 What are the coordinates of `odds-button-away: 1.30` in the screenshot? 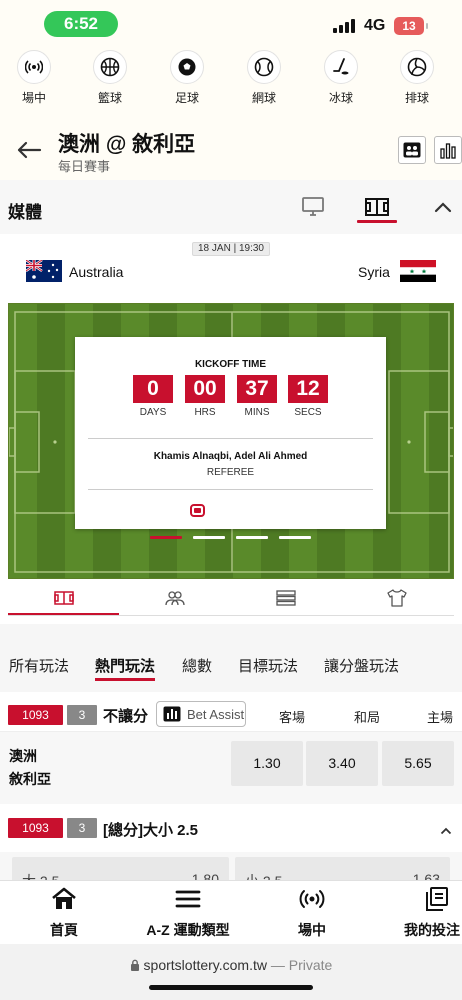 It's located at (267, 763).